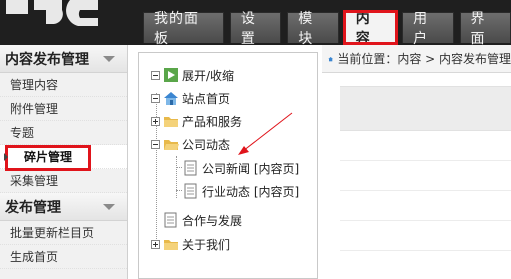 The image size is (511, 279). I want to click on sidebar-section-title: 发布管理, so click(33, 207).